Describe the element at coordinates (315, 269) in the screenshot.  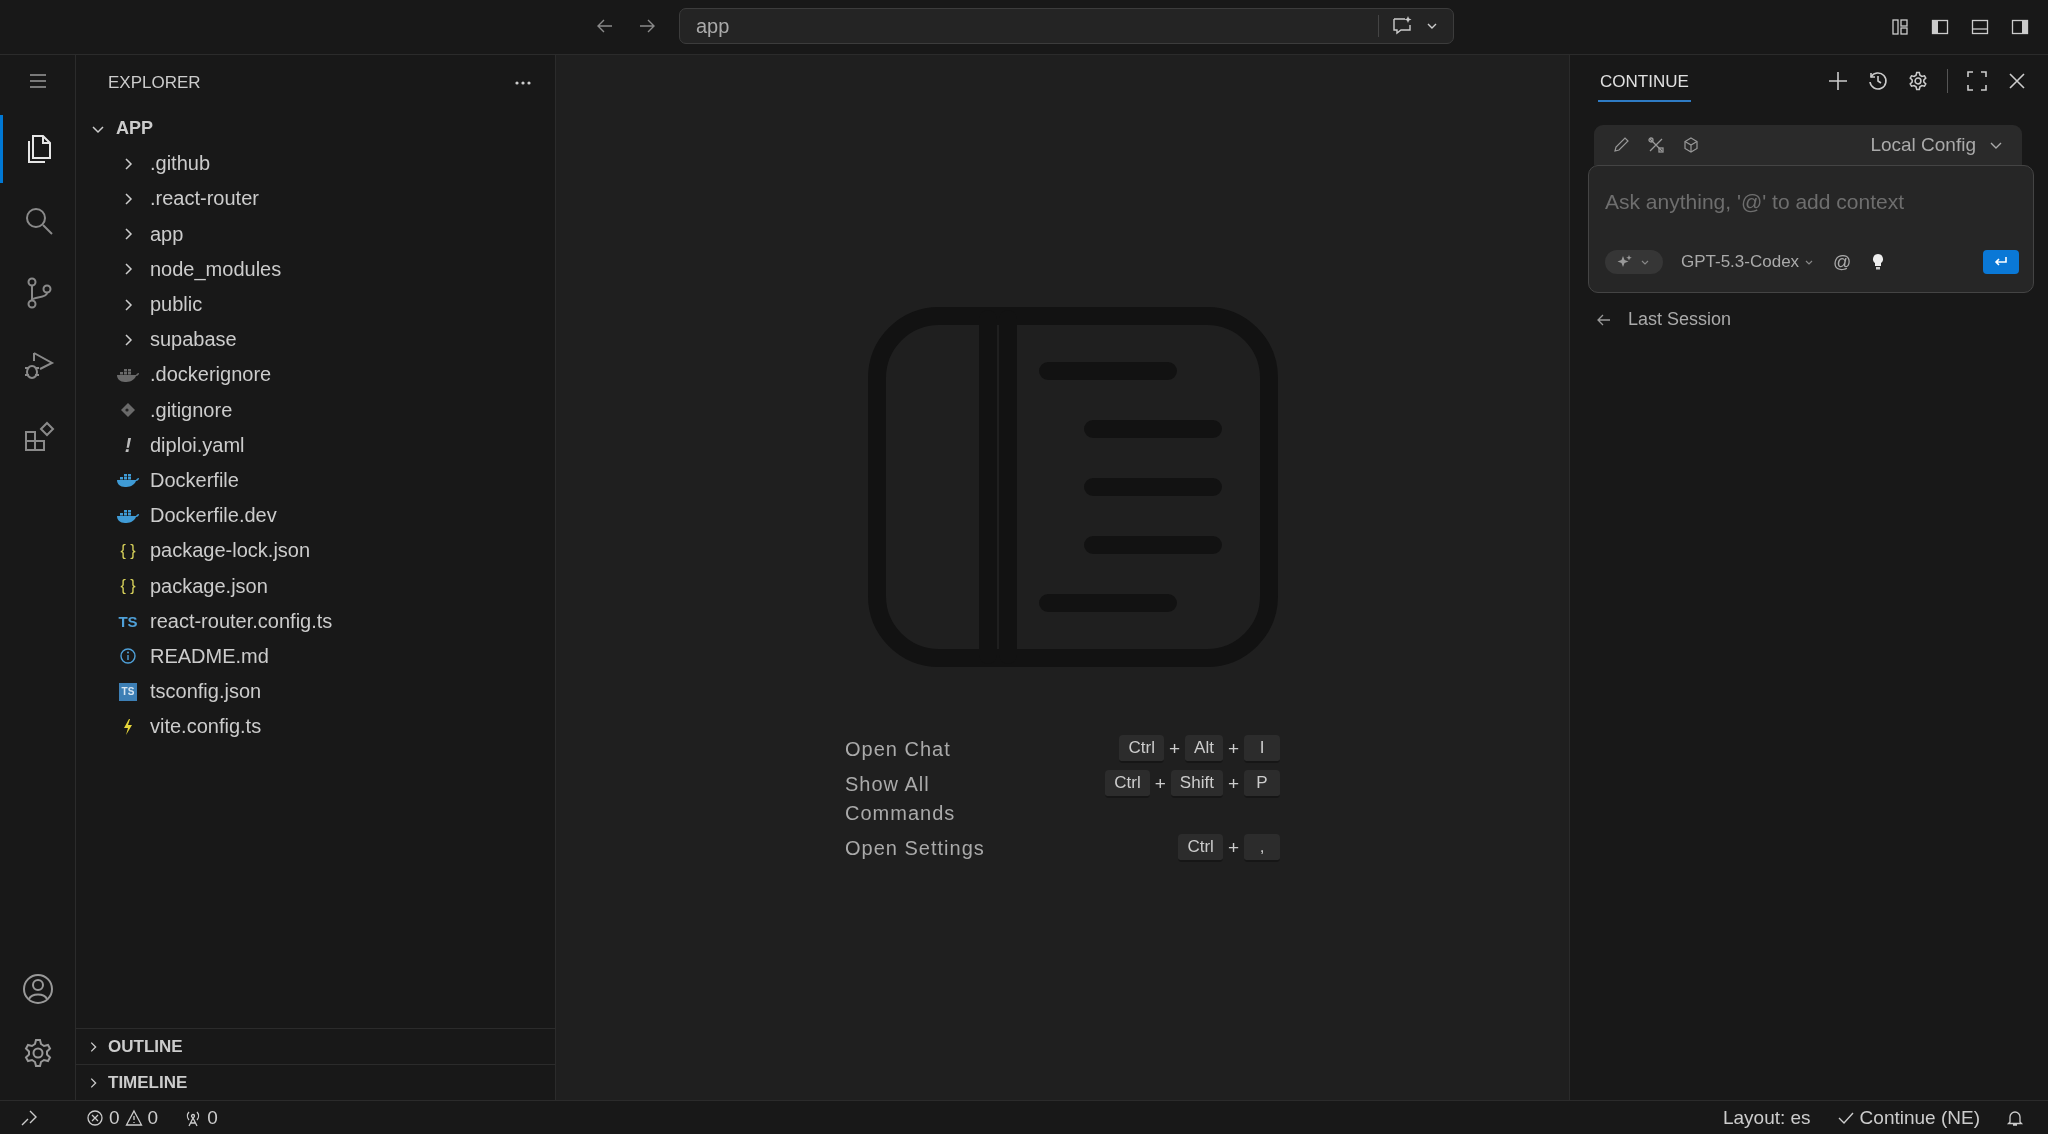
I see `folder-item: node_modules` at that location.